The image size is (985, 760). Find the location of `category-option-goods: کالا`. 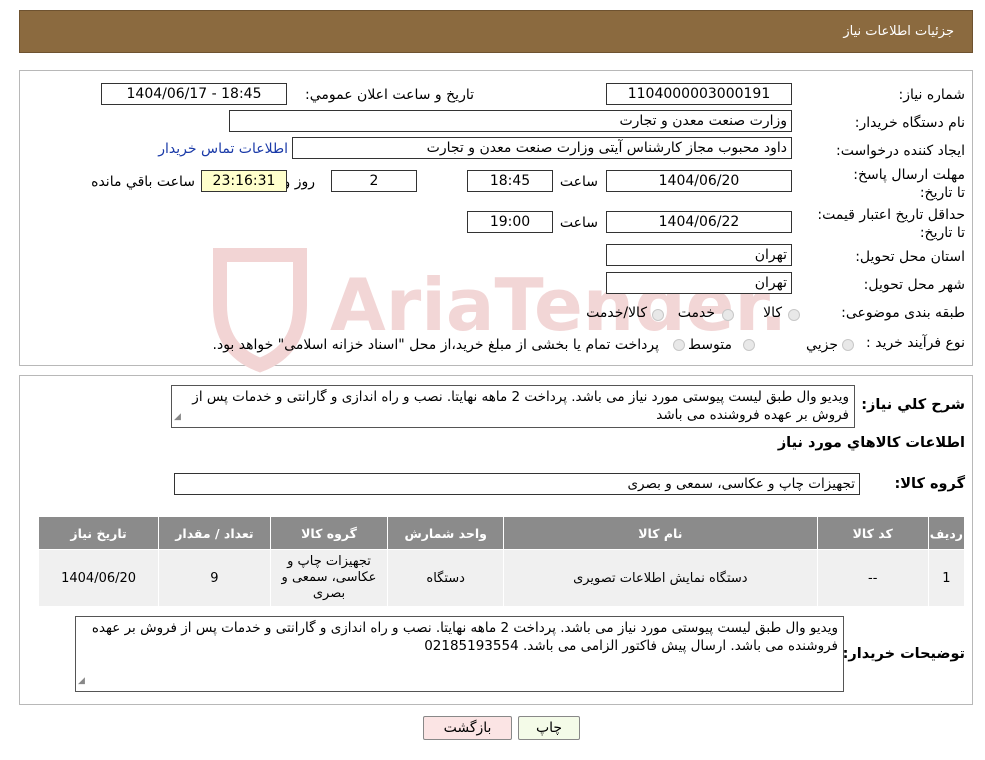

category-option-goods: کالا is located at coordinates (772, 313).